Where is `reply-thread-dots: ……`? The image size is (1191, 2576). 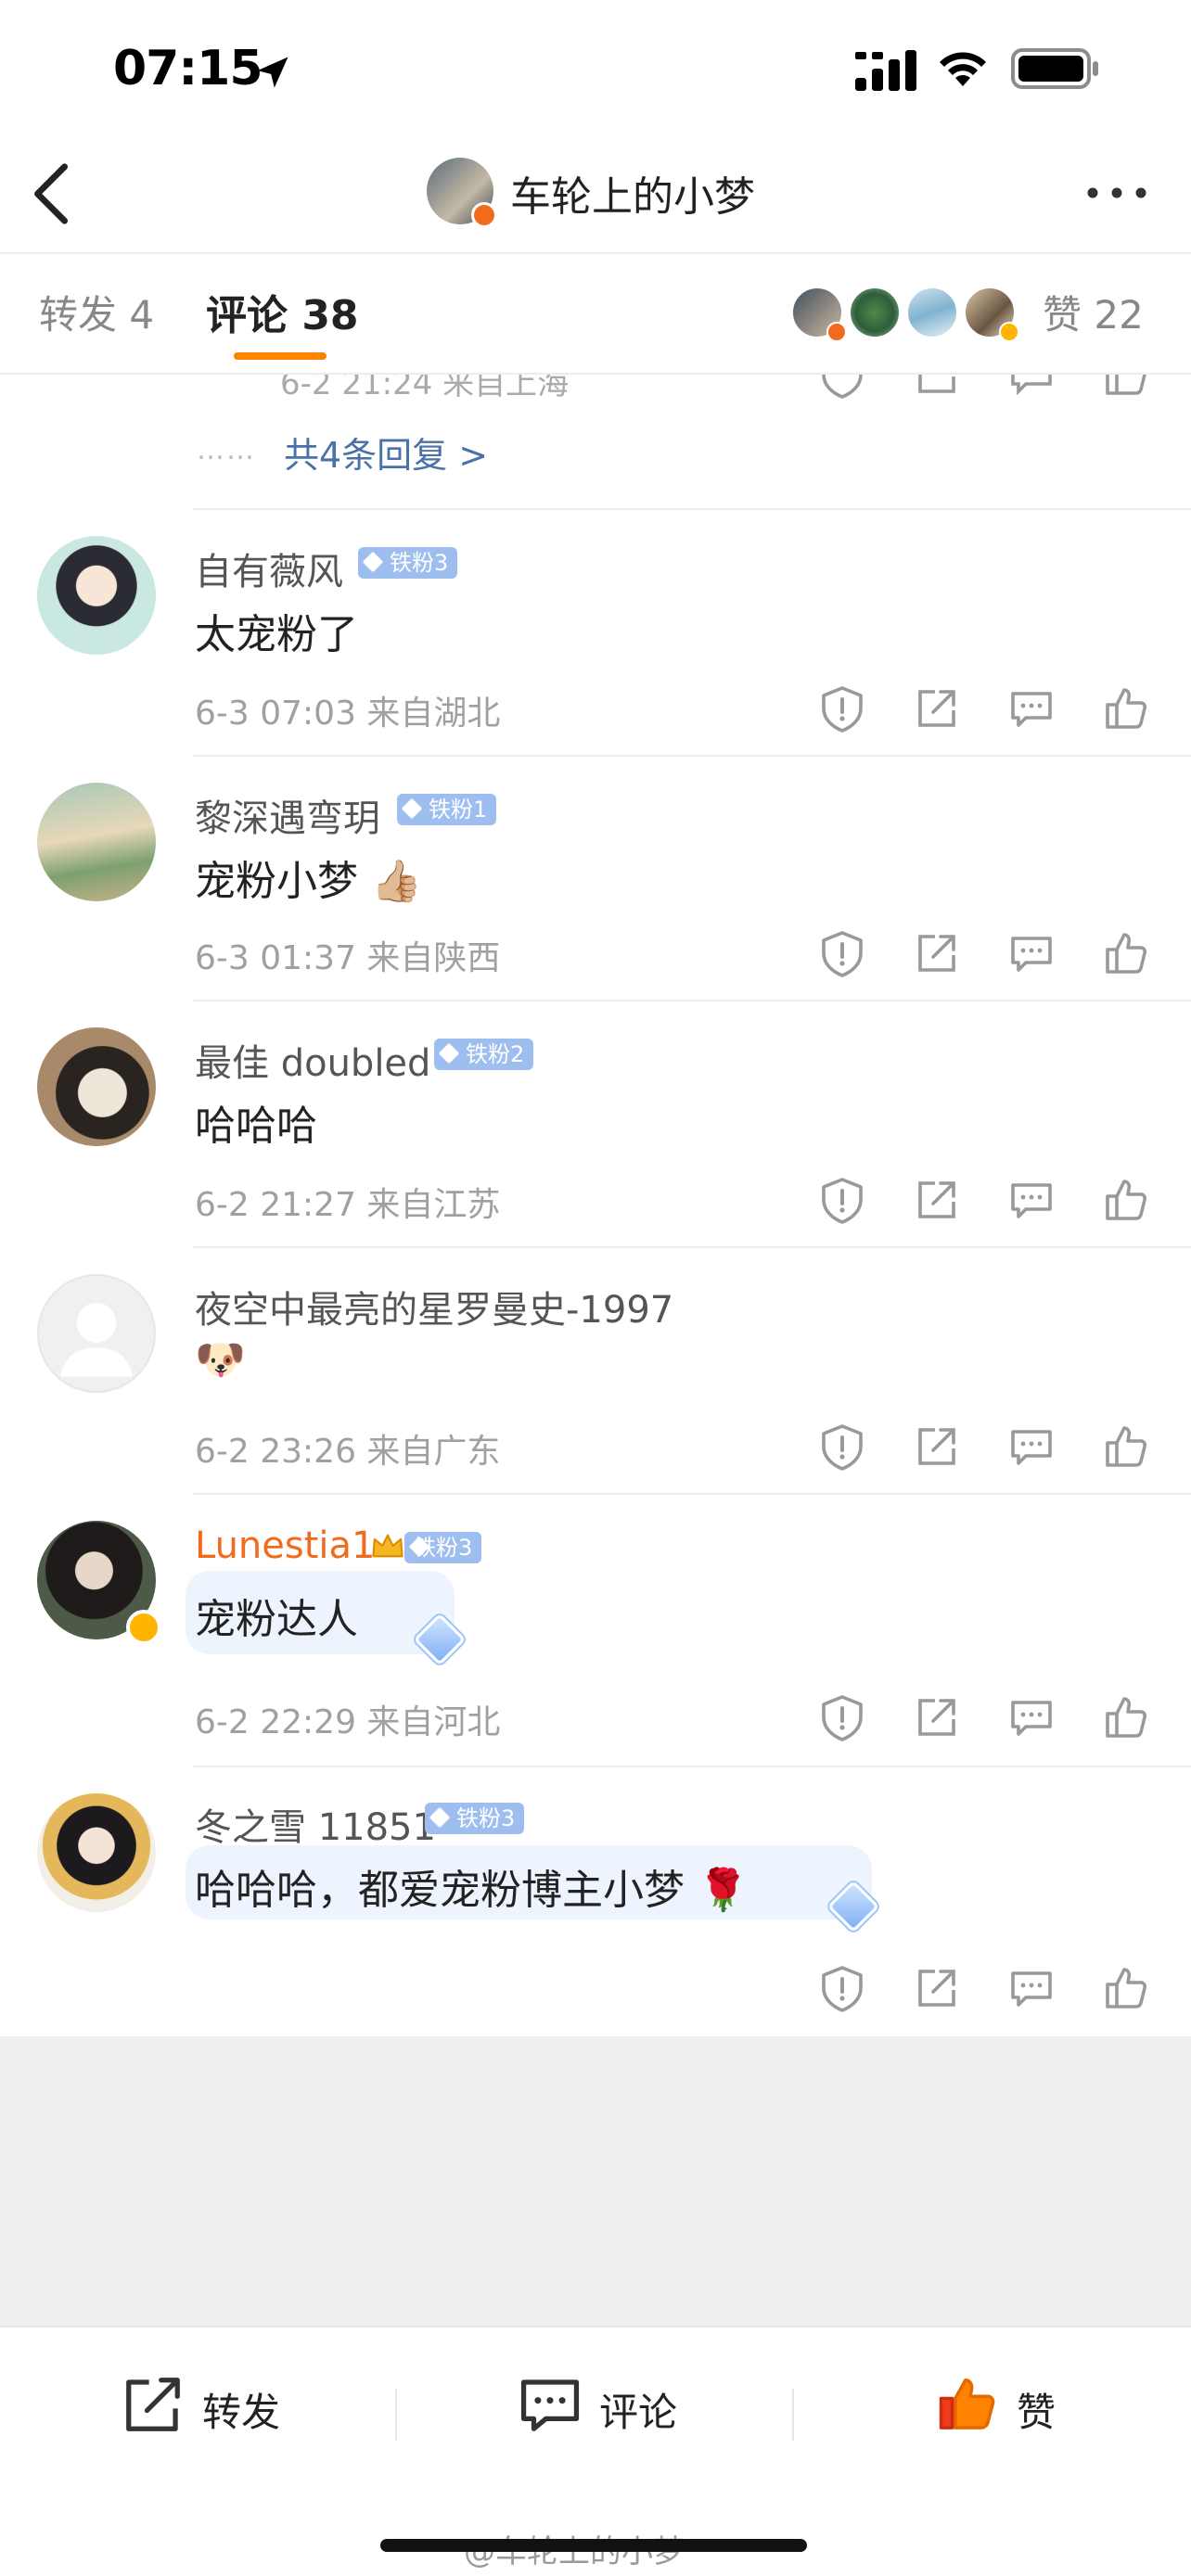
reply-thread-dots: …… is located at coordinates (226, 450).